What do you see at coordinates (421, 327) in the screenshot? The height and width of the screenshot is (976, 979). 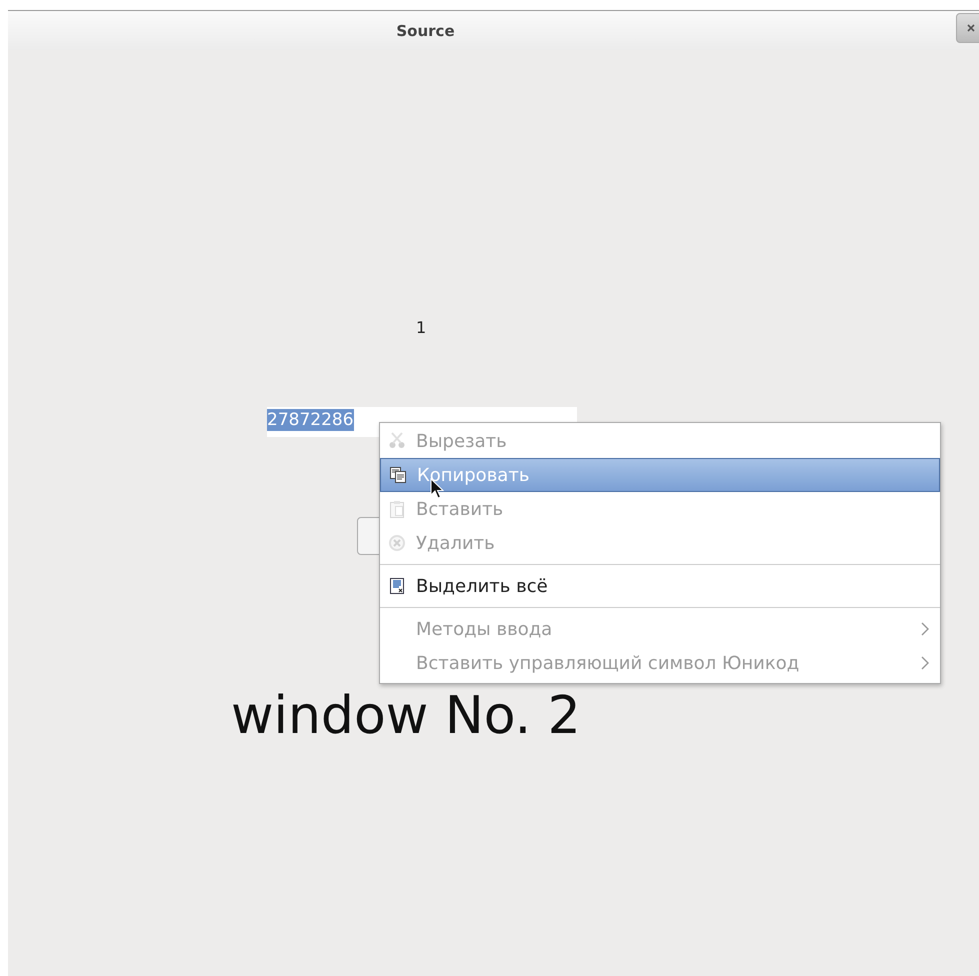 I see `label-text: 1` at bounding box center [421, 327].